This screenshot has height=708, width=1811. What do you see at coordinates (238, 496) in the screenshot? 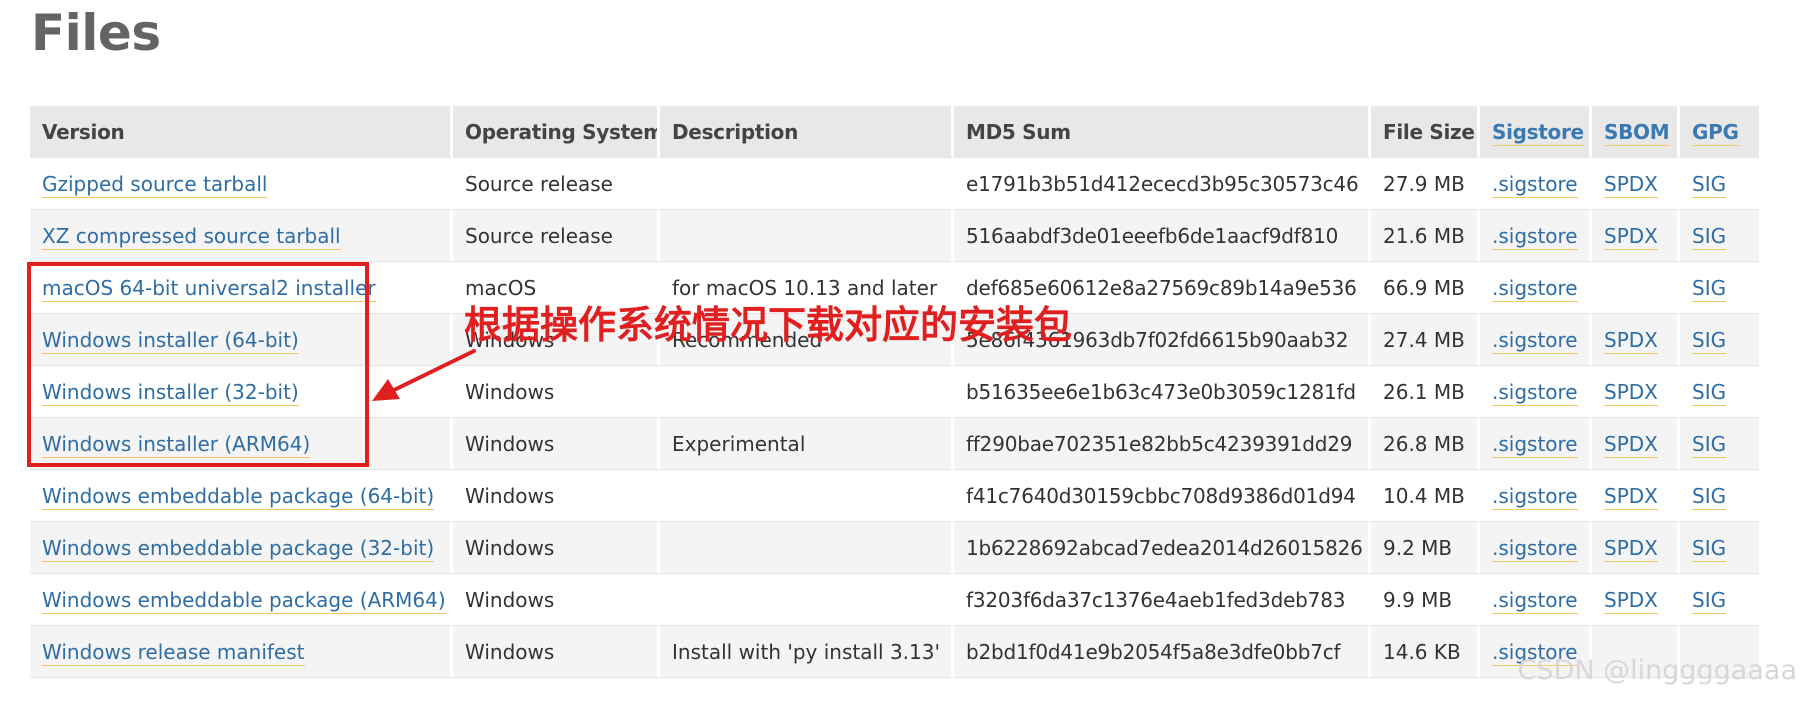
I see `file-link: Windows embeddable package (64-bit)` at bounding box center [238, 496].